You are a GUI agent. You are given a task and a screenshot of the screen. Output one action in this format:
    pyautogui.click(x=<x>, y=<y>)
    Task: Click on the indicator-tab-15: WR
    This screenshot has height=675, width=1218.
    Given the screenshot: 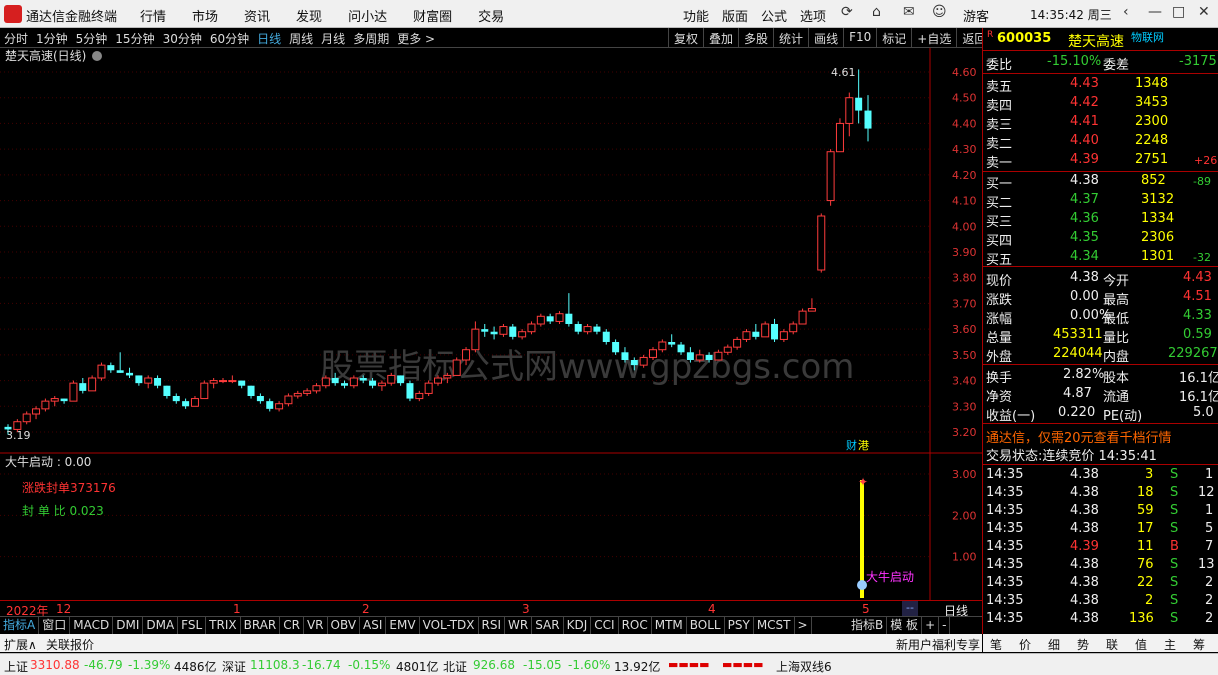 What is the action you would take?
    pyautogui.click(x=519, y=625)
    